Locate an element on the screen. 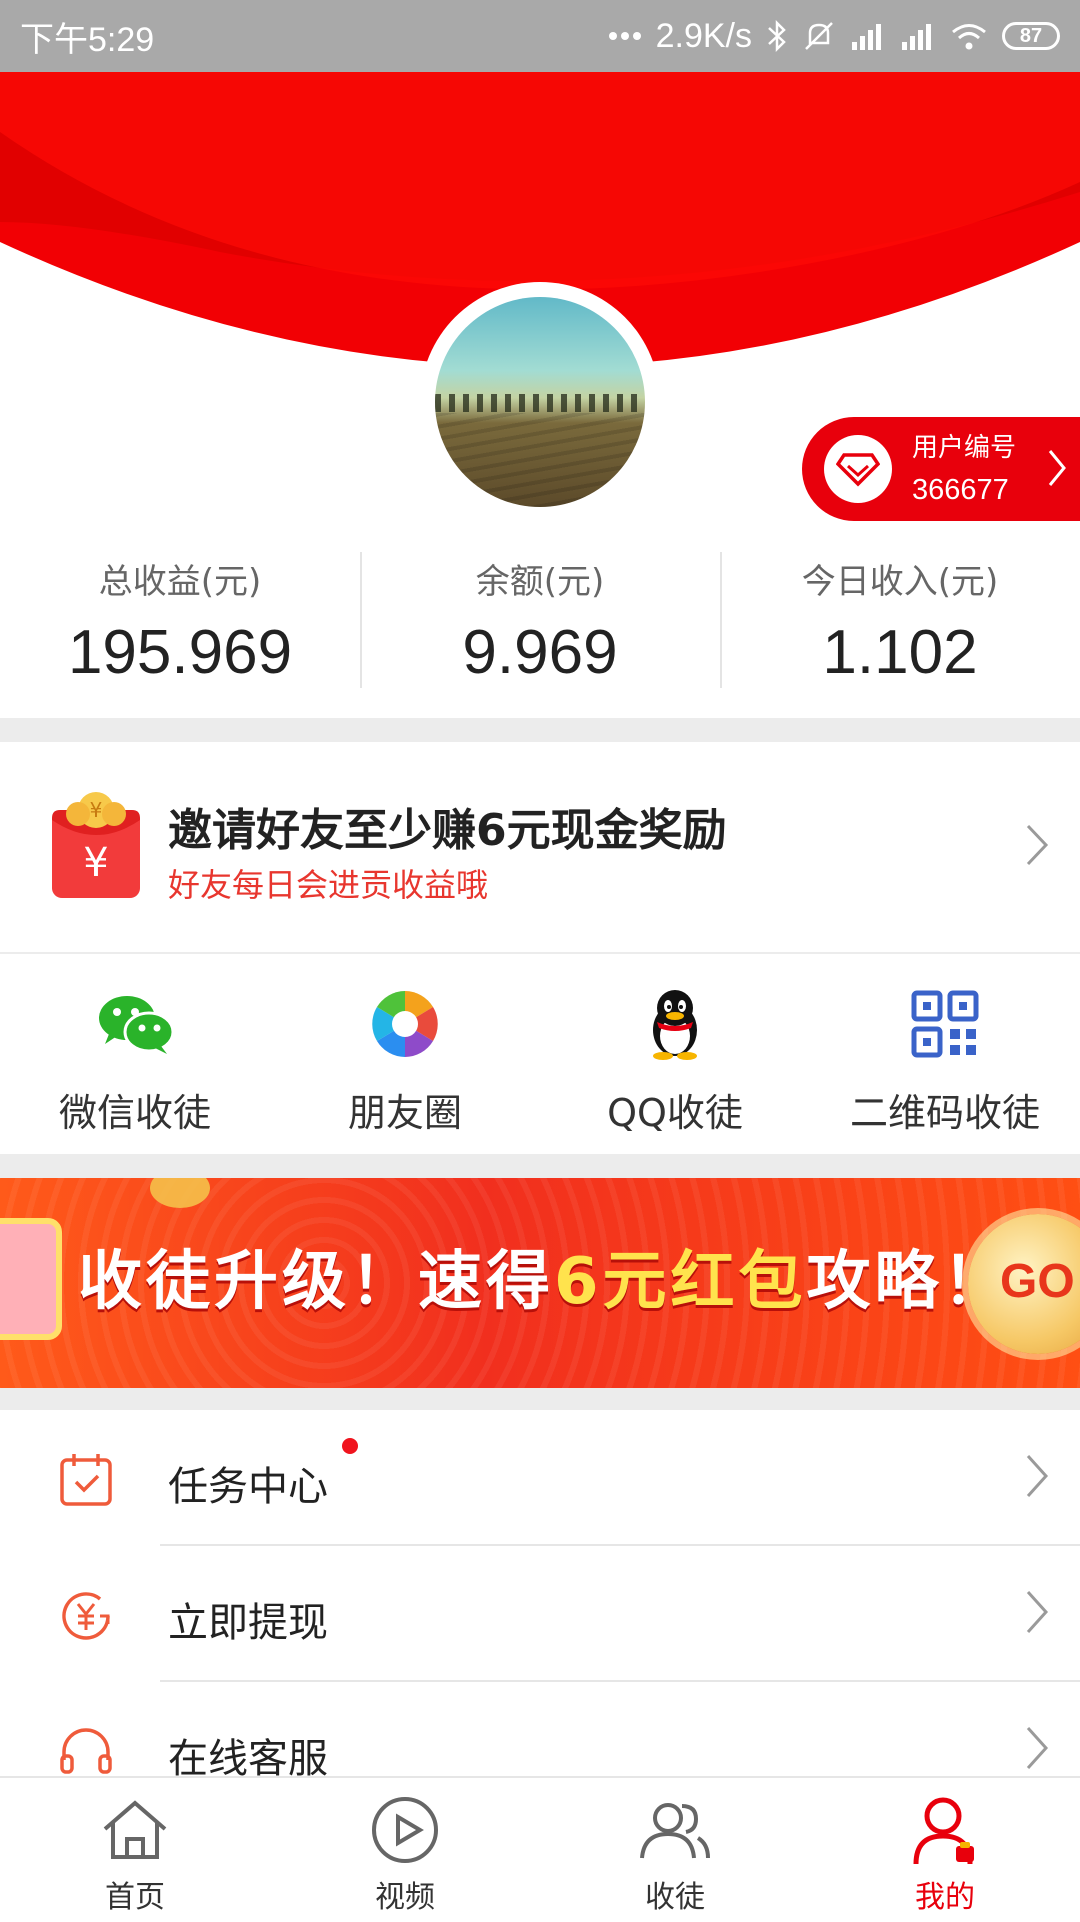 Image resolution: width=1080 pixels, height=1922 pixels. headset-icon is located at coordinates (86, 1751).